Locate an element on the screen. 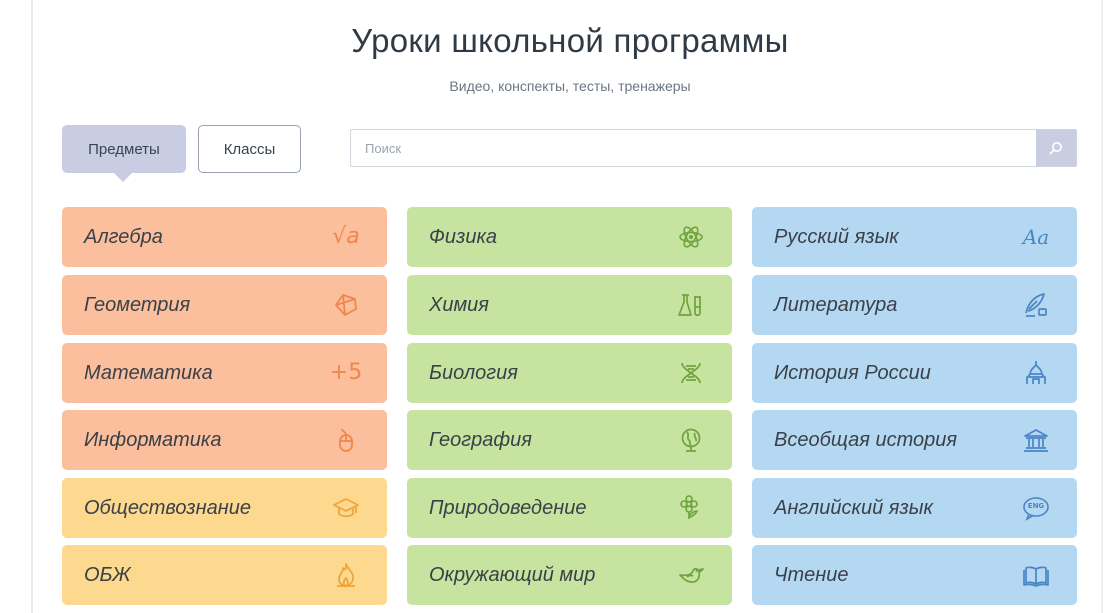 The width and height of the screenshot is (1107, 613). subject-tile-geography: География is located at coordinates (569, 440).